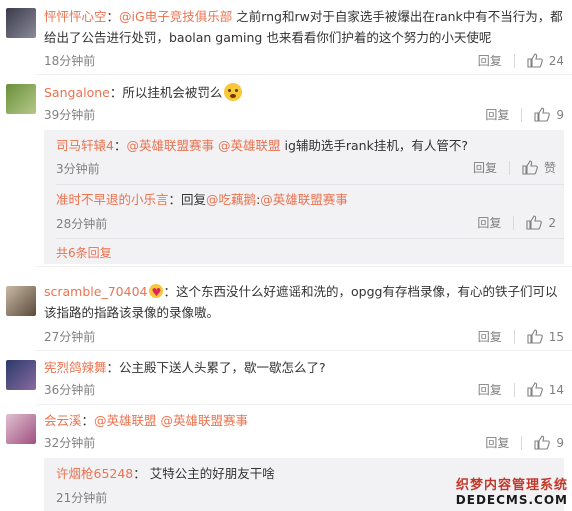 Image resolution: width=572 pixels, height=511 pixels. What do you see at coordinates (556, 60) in the screenshot?
I see `like-count: 24` at bounding box center [556, 60].